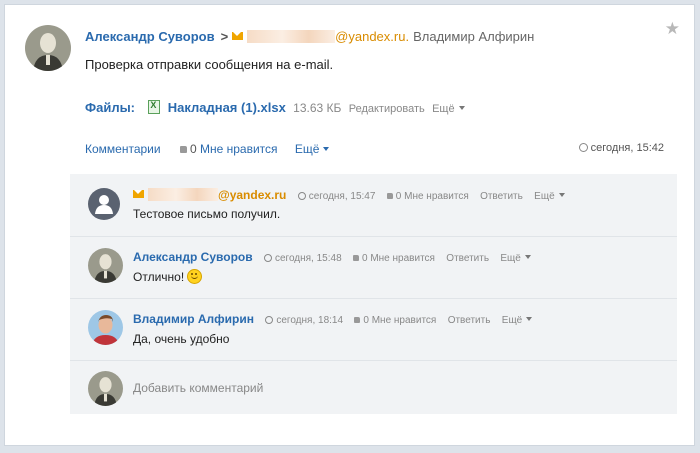 This screenshot has height=453, width=700. I want to click on current-user-avatar, so click(105, 388).